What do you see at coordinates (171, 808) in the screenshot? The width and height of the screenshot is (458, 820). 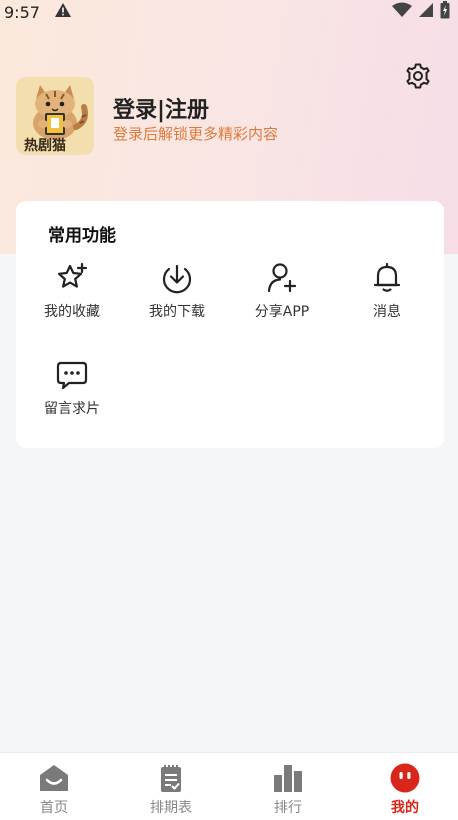 I see `tab-schedule-label: 排期表` at bounding box center [171, 808].